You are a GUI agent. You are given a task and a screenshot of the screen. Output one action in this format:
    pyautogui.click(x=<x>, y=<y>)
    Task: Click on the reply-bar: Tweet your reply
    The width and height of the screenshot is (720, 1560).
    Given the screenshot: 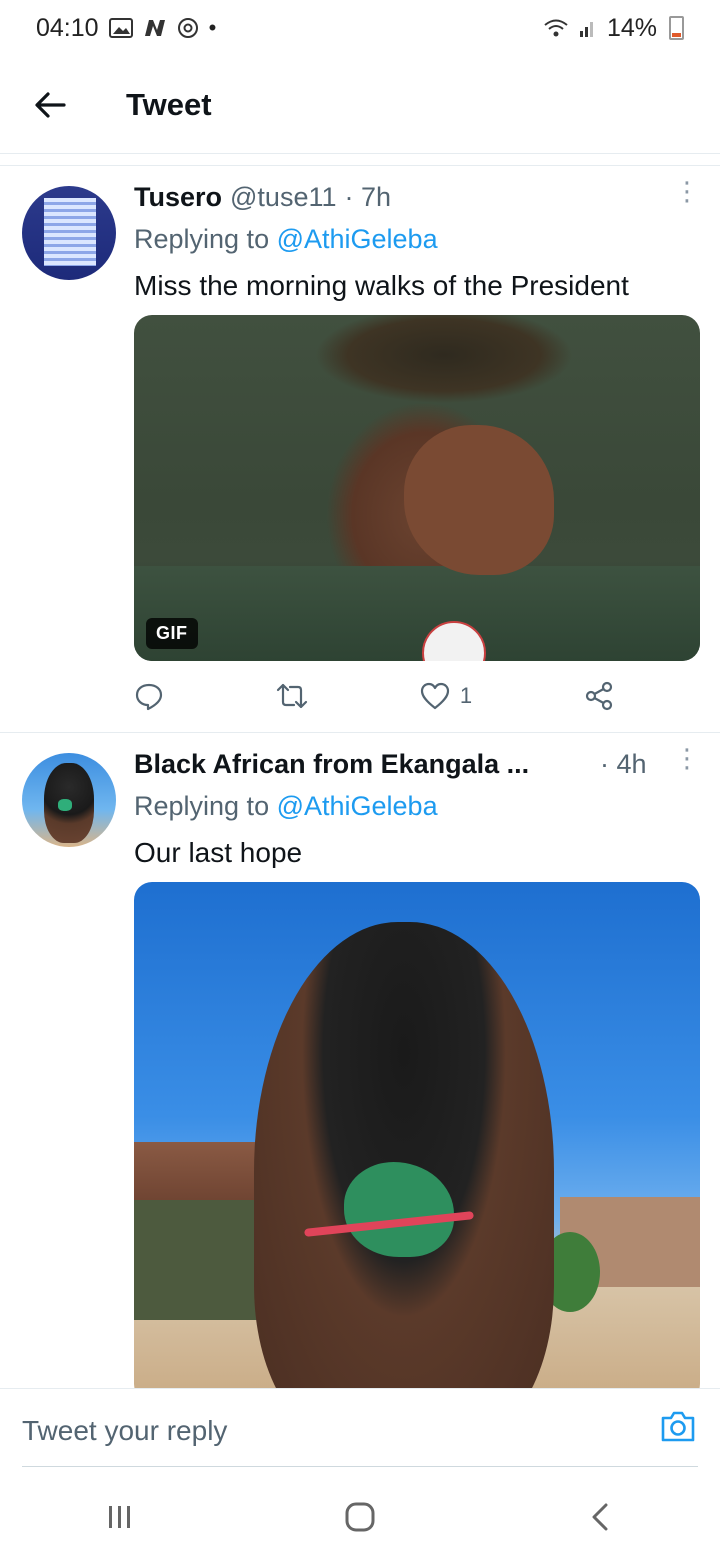 What is the action you would take?
    pyautogui.click(x=360, y=1428)
    